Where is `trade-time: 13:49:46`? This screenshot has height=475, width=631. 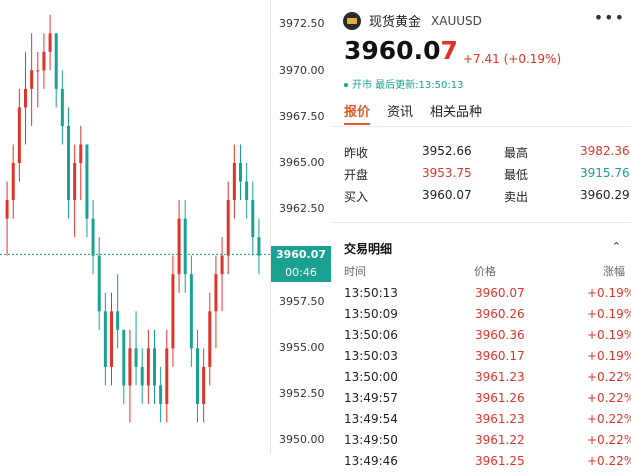
trade-time: 13:49:46 is located at coordinates (371, 461).